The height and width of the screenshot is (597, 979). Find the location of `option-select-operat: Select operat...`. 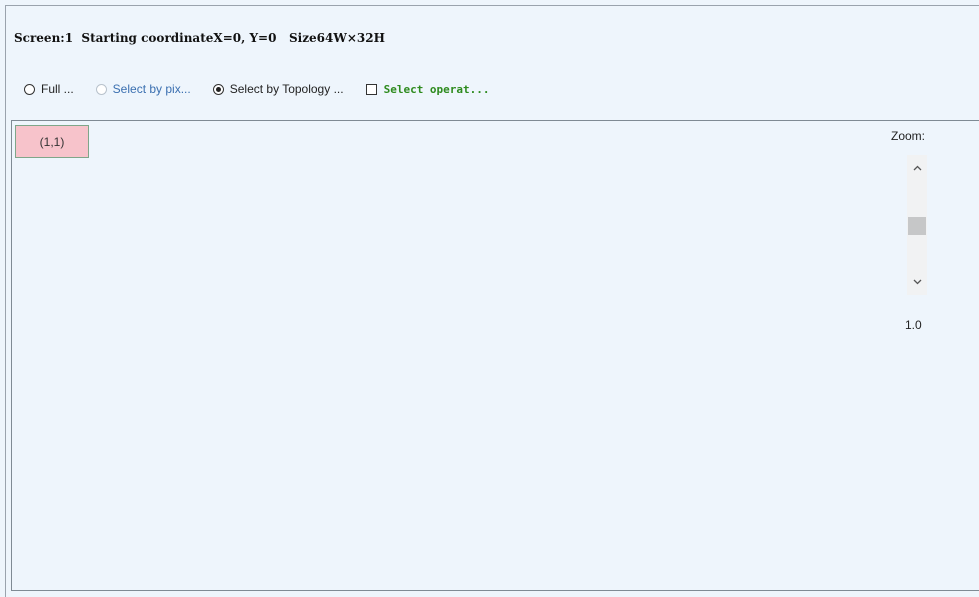

option-select-operat: Select operat... is located at coordinates (427, 89).